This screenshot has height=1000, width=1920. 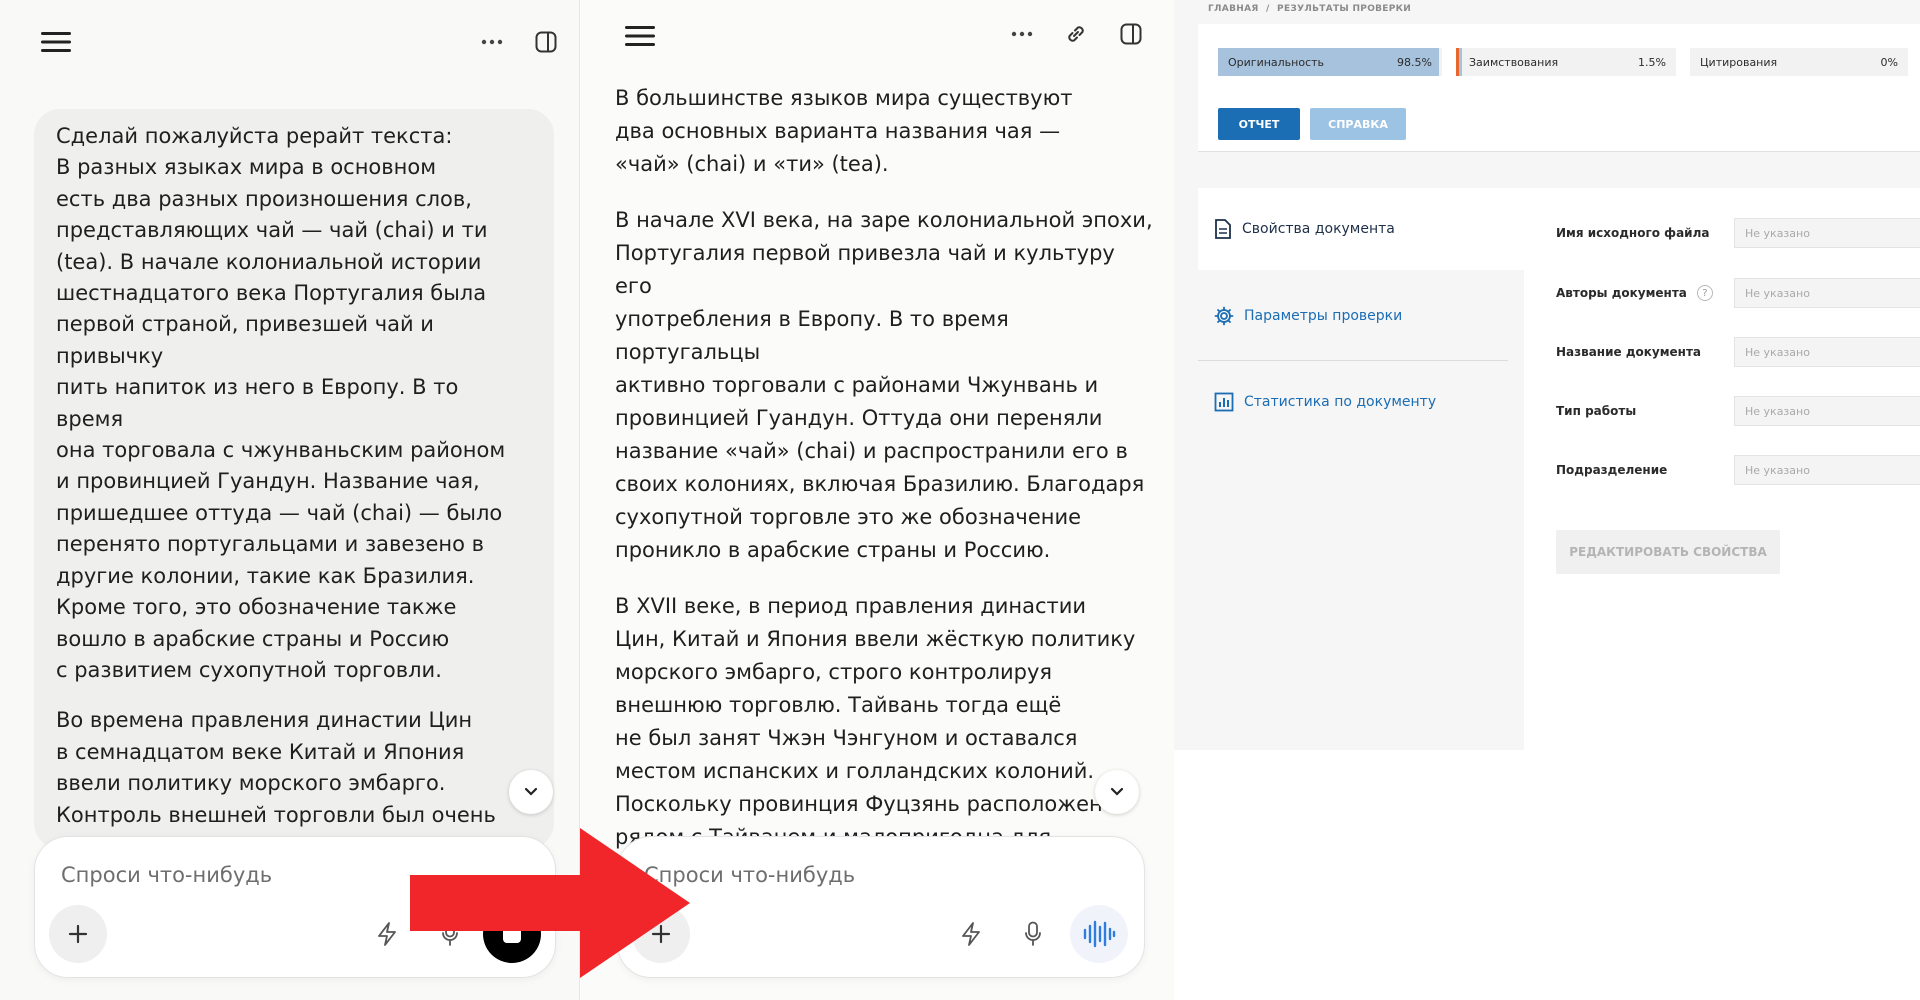 I want to click on sidebar-item-document-statistics: Статистика по документу, so click(x=1361, y=402).